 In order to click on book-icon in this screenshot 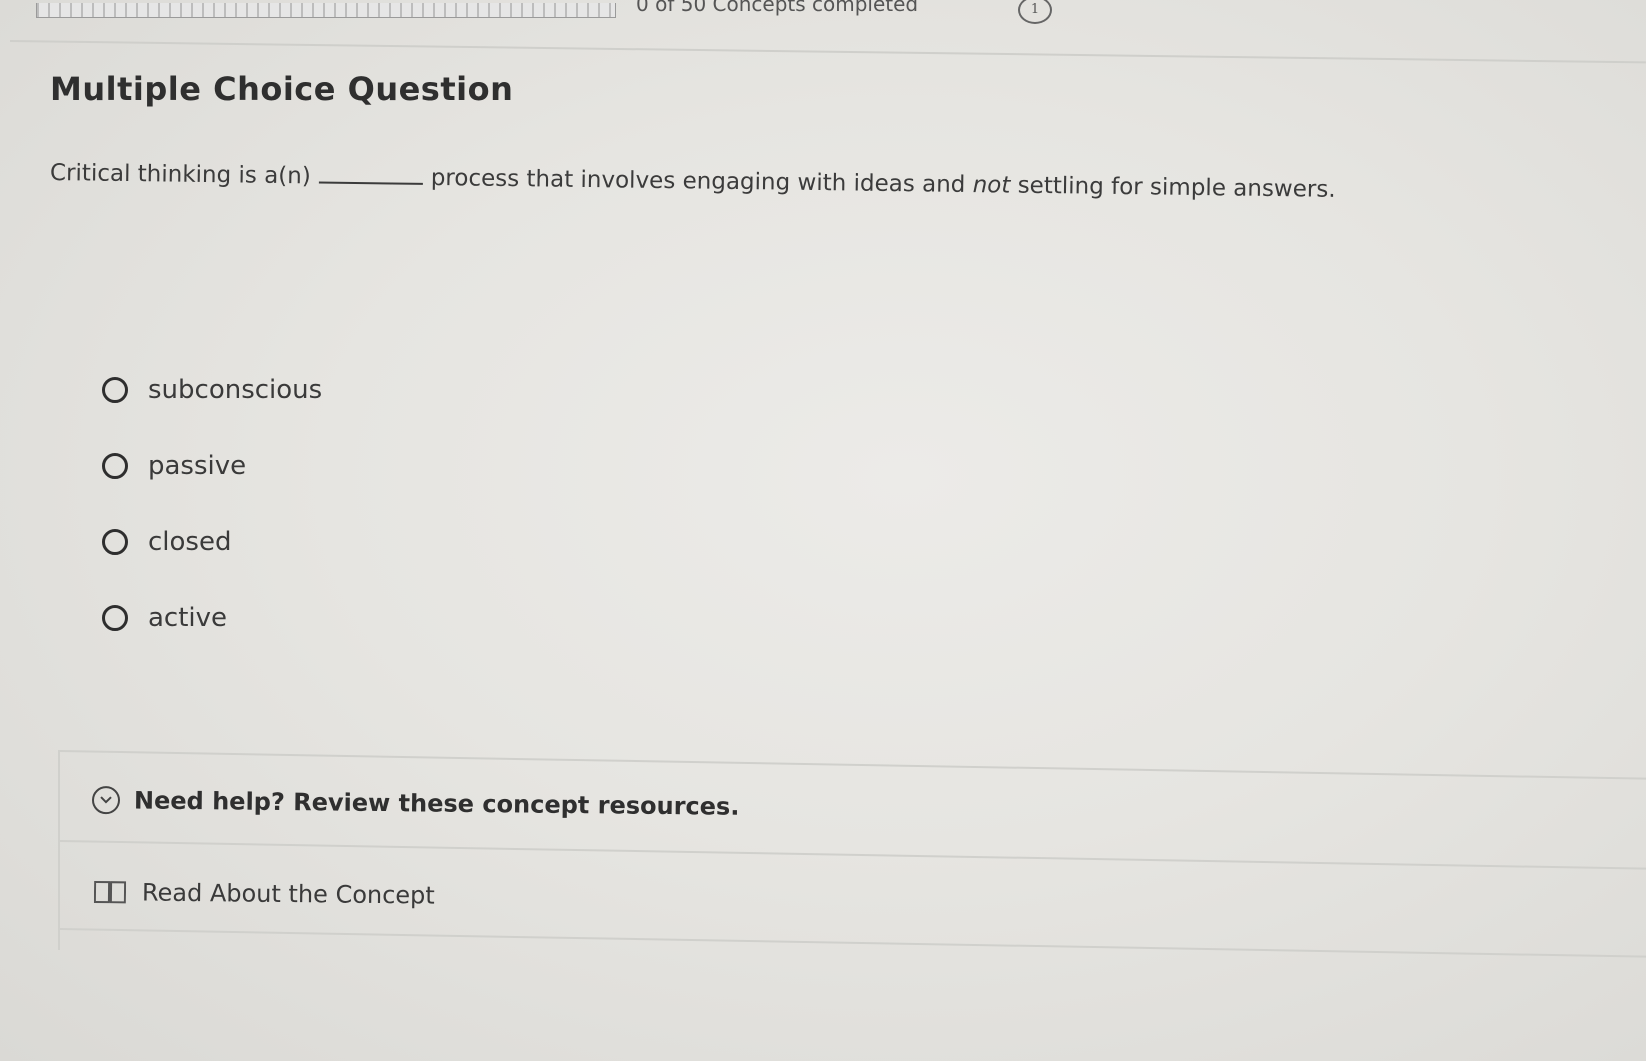, I will do `click(110, 892)`.